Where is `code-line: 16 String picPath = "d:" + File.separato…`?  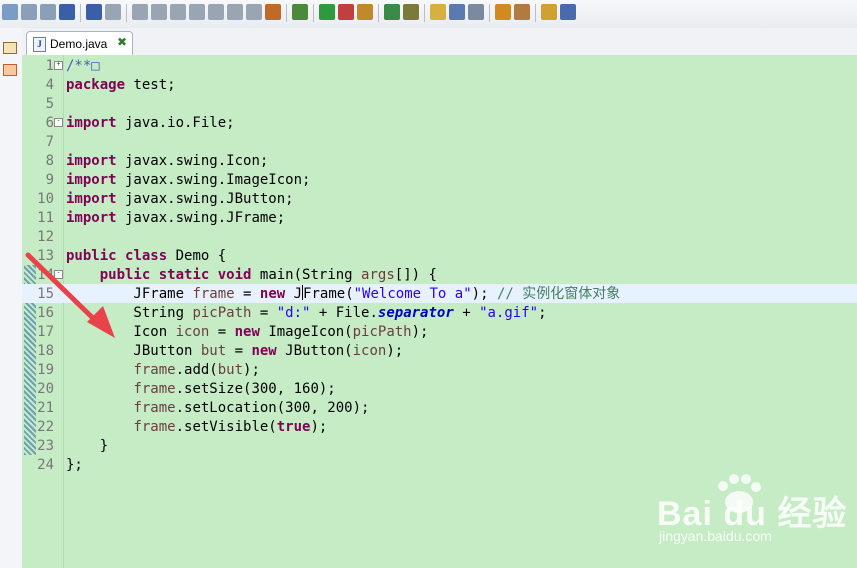 code-line: 16 String picPath = "d:" + File.separato… is located at coordinates (439, 312).